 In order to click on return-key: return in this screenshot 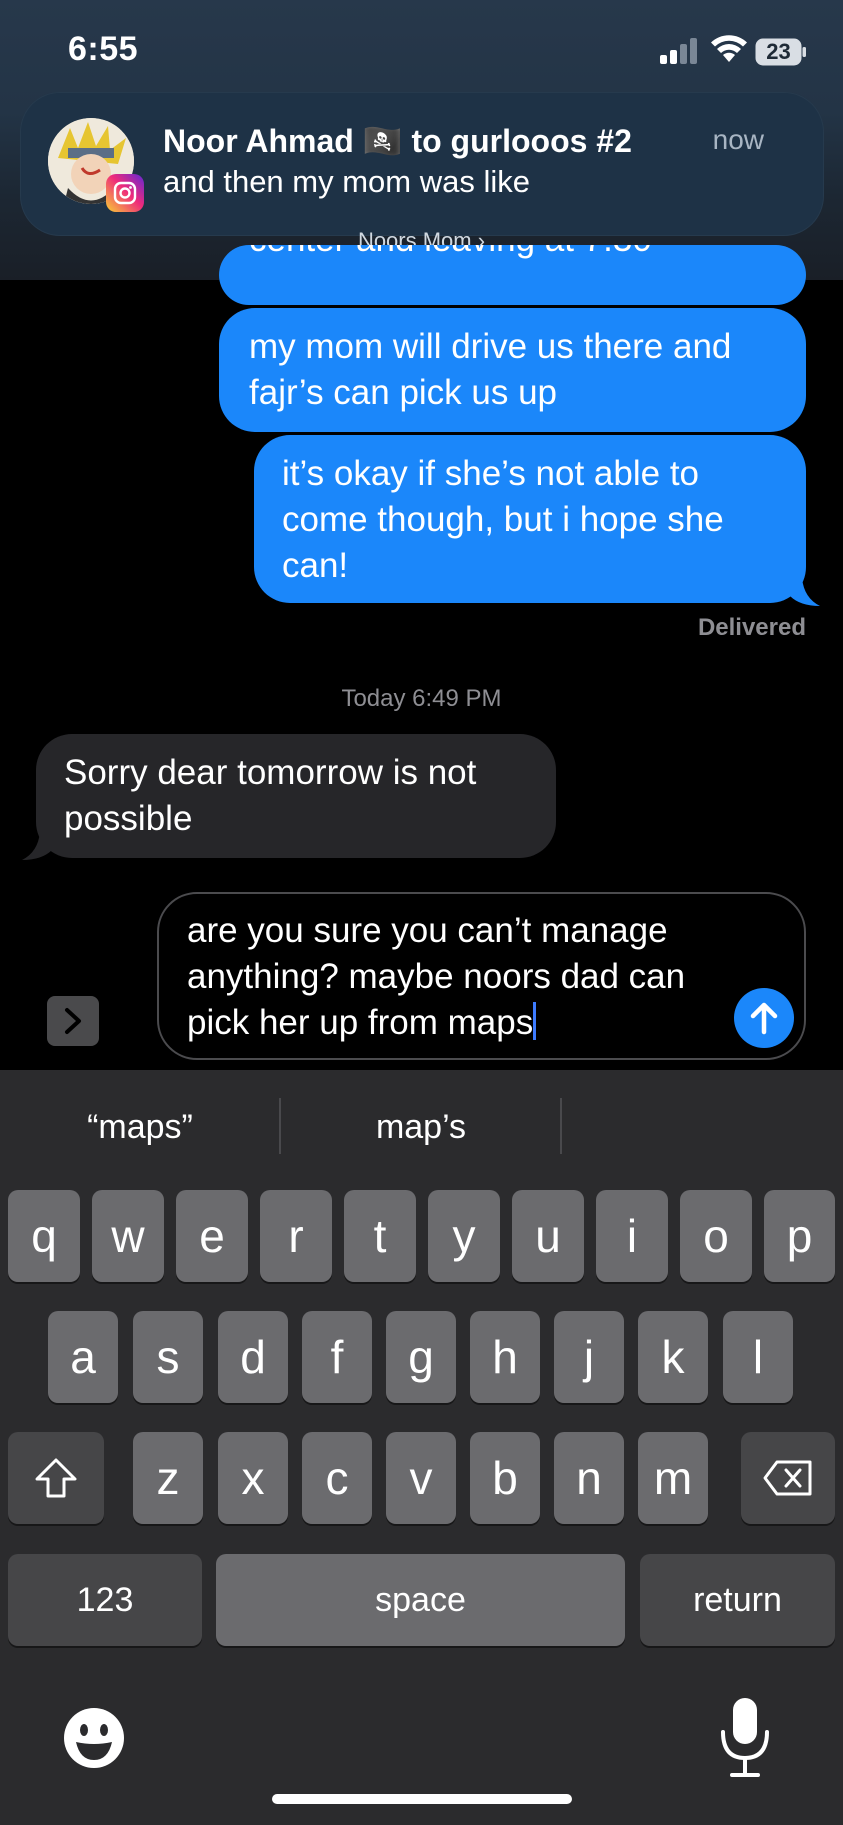, I will do `click(737, 1600)`.